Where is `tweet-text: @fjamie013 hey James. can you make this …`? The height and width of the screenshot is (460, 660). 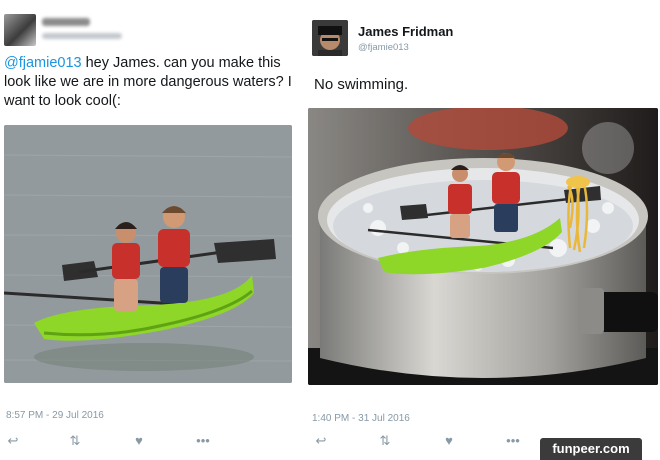 tweet-text: @fjamie013 hey James. can you make this … is located at coordinates (148, 82).